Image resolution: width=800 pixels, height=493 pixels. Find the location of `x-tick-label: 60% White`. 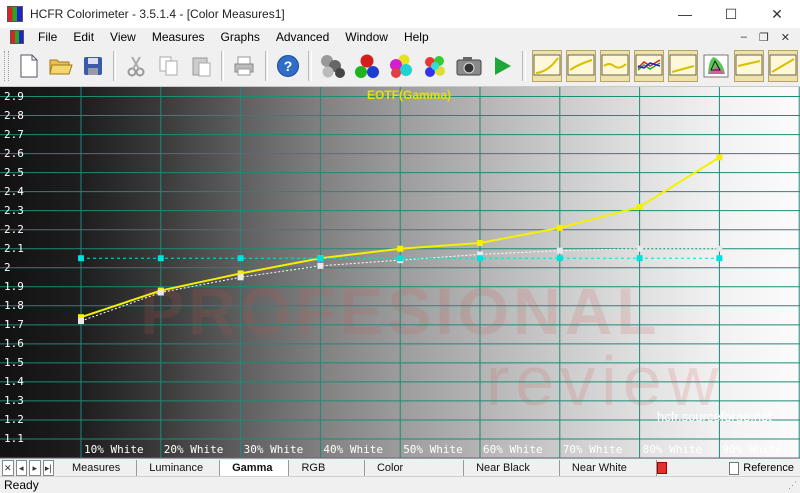

x-tick-label: 60% White is located at coordinates (513, 449).